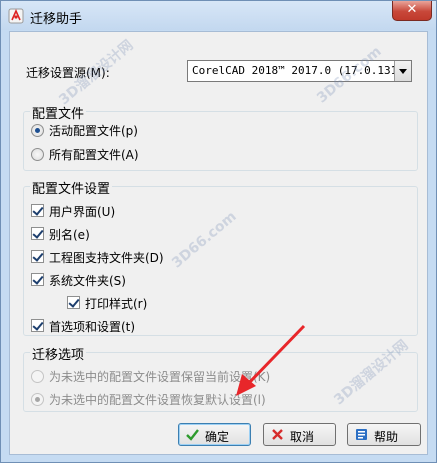  I want to click on cancel-button: 取消, so click(299, 434).